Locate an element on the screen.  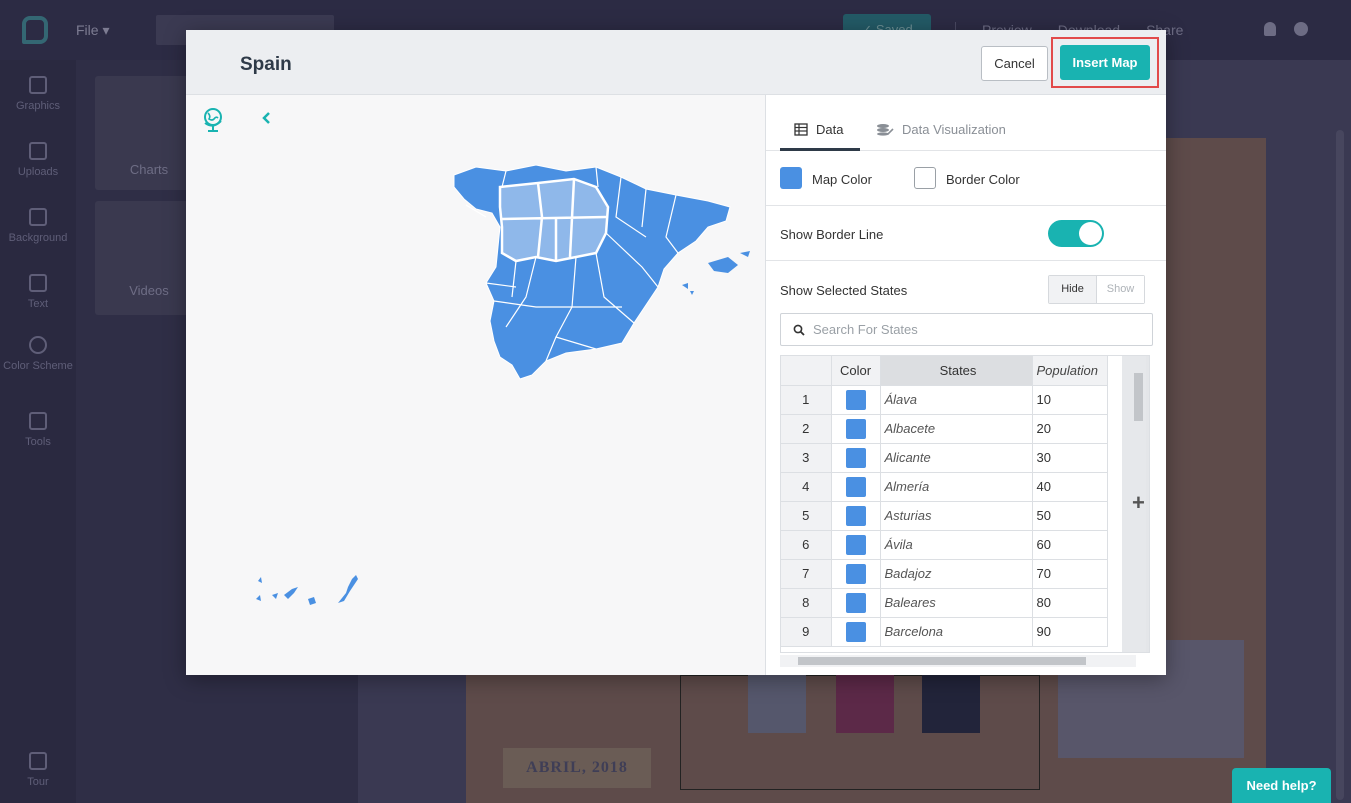
states-column-header: States is located at coordinates (956, 371).